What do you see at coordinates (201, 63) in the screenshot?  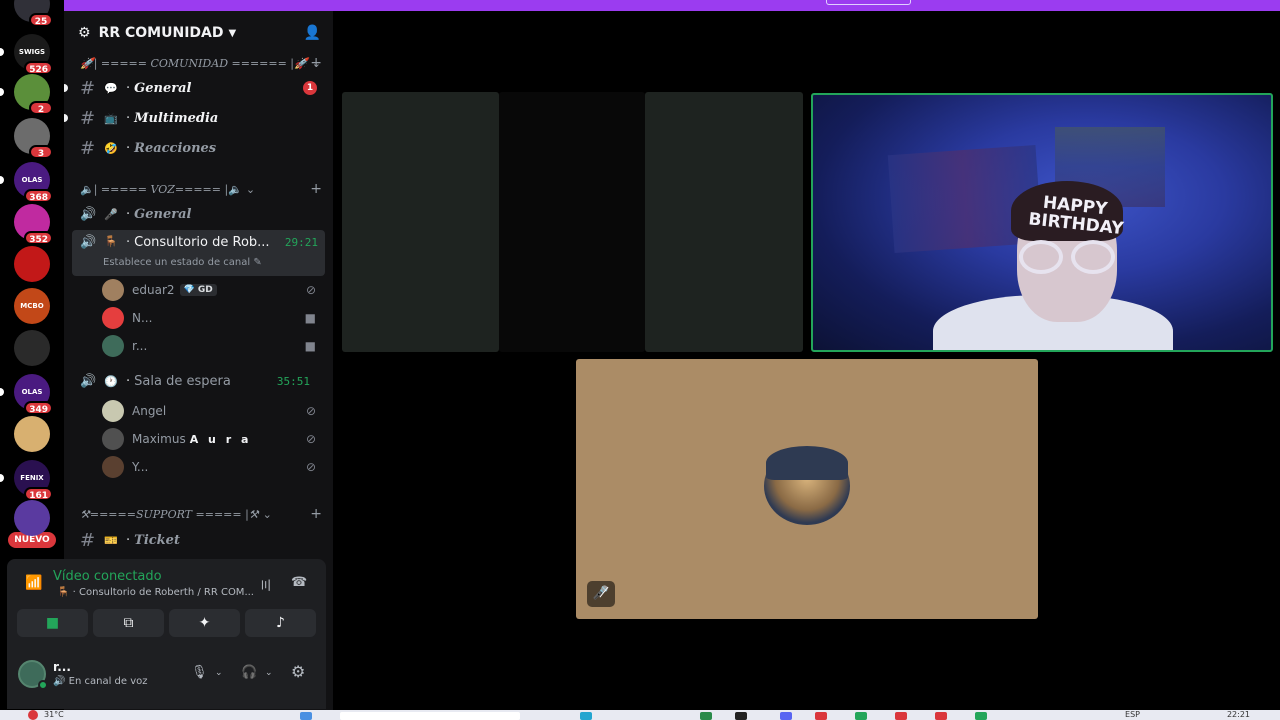 I see `category-comunidad: 🚀 | ===== COMUNIDAD ====== | 🚀 ⌄ +` at bounding box center [201, 63].